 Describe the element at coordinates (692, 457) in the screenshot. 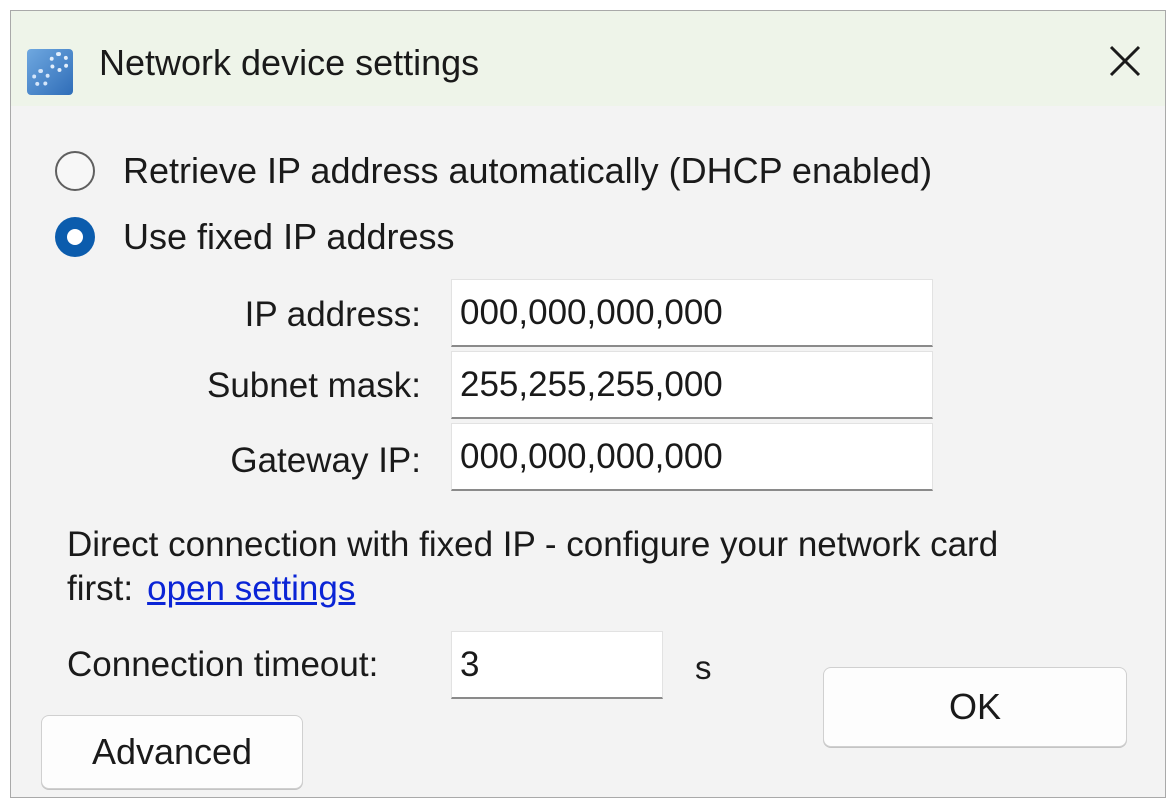

I see `gateway-ip-field` at that location.